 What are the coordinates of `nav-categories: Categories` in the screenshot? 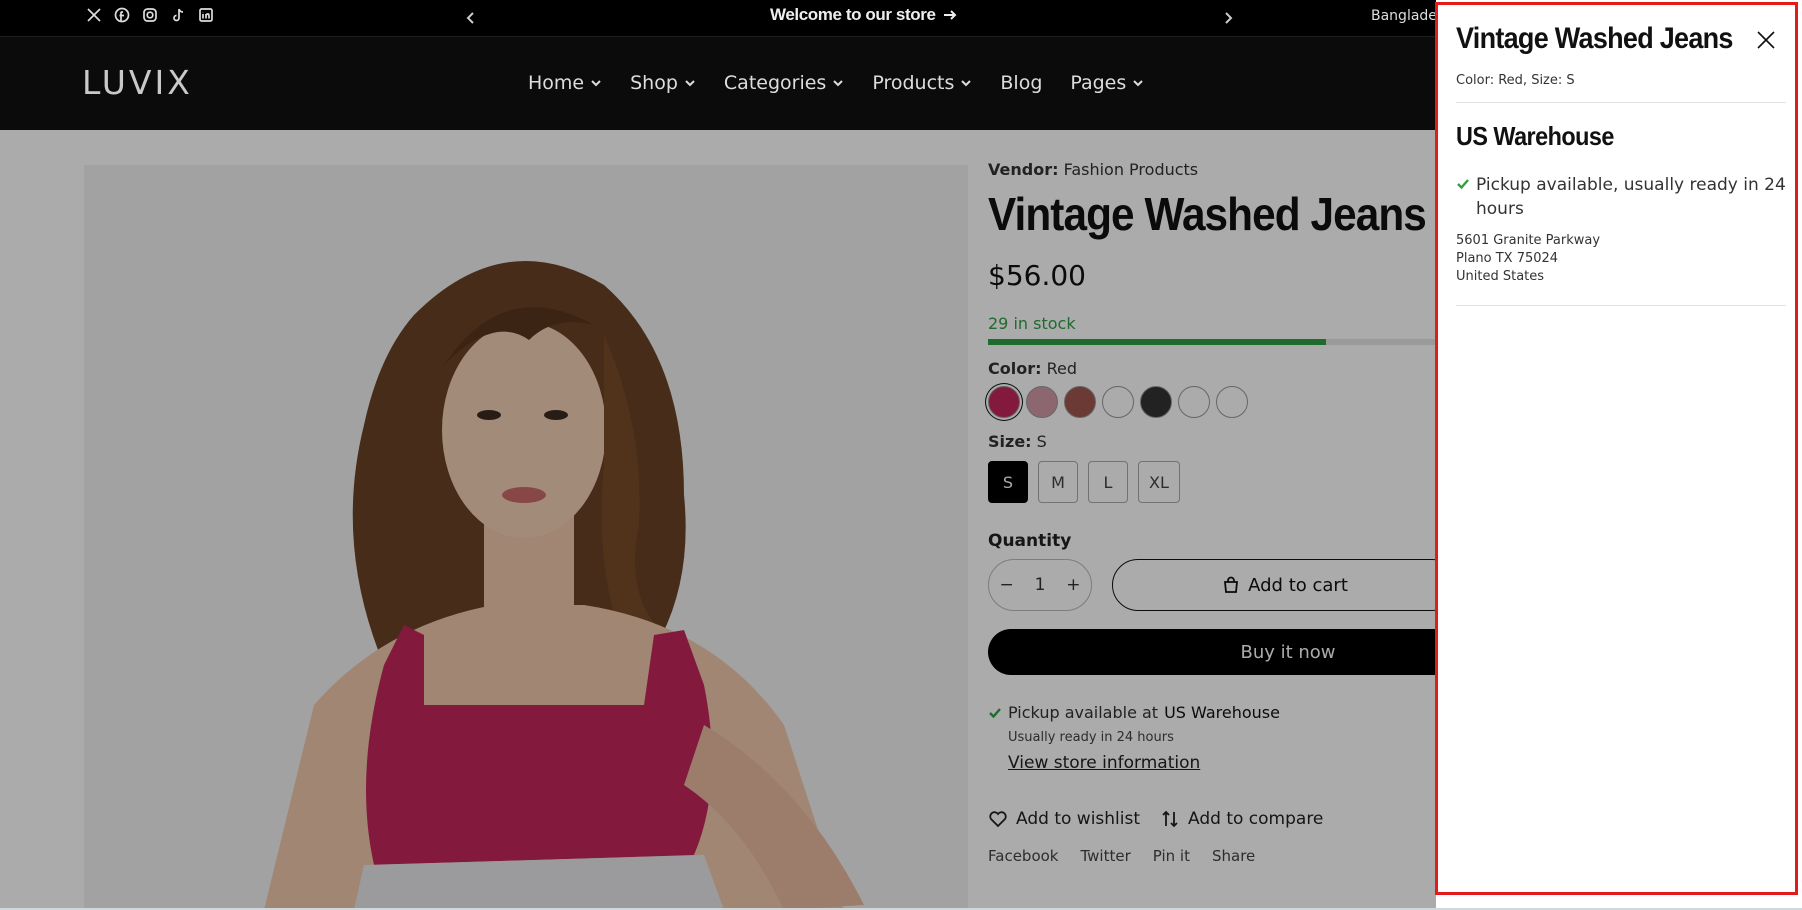 It's located at (784, 83).